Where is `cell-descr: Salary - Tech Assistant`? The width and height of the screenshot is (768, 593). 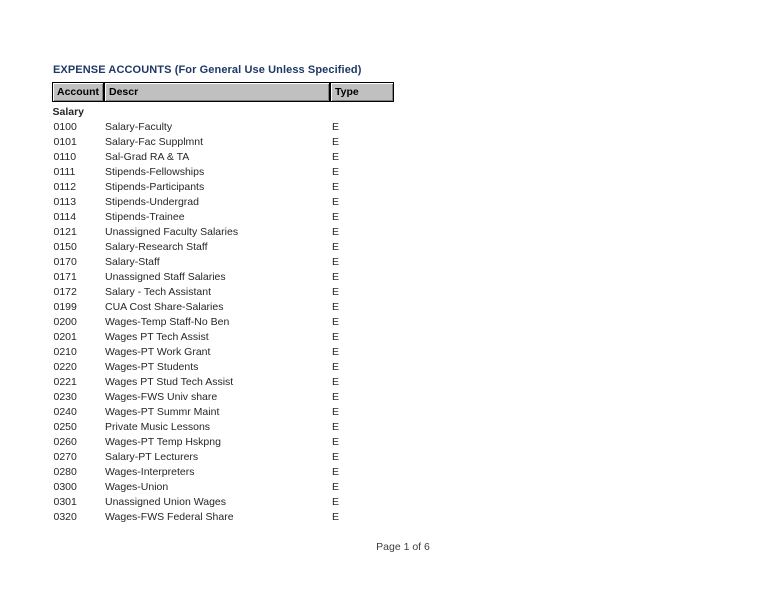
cell-descr: Salary - Tech Assistant is located at coordinates (158, 292).